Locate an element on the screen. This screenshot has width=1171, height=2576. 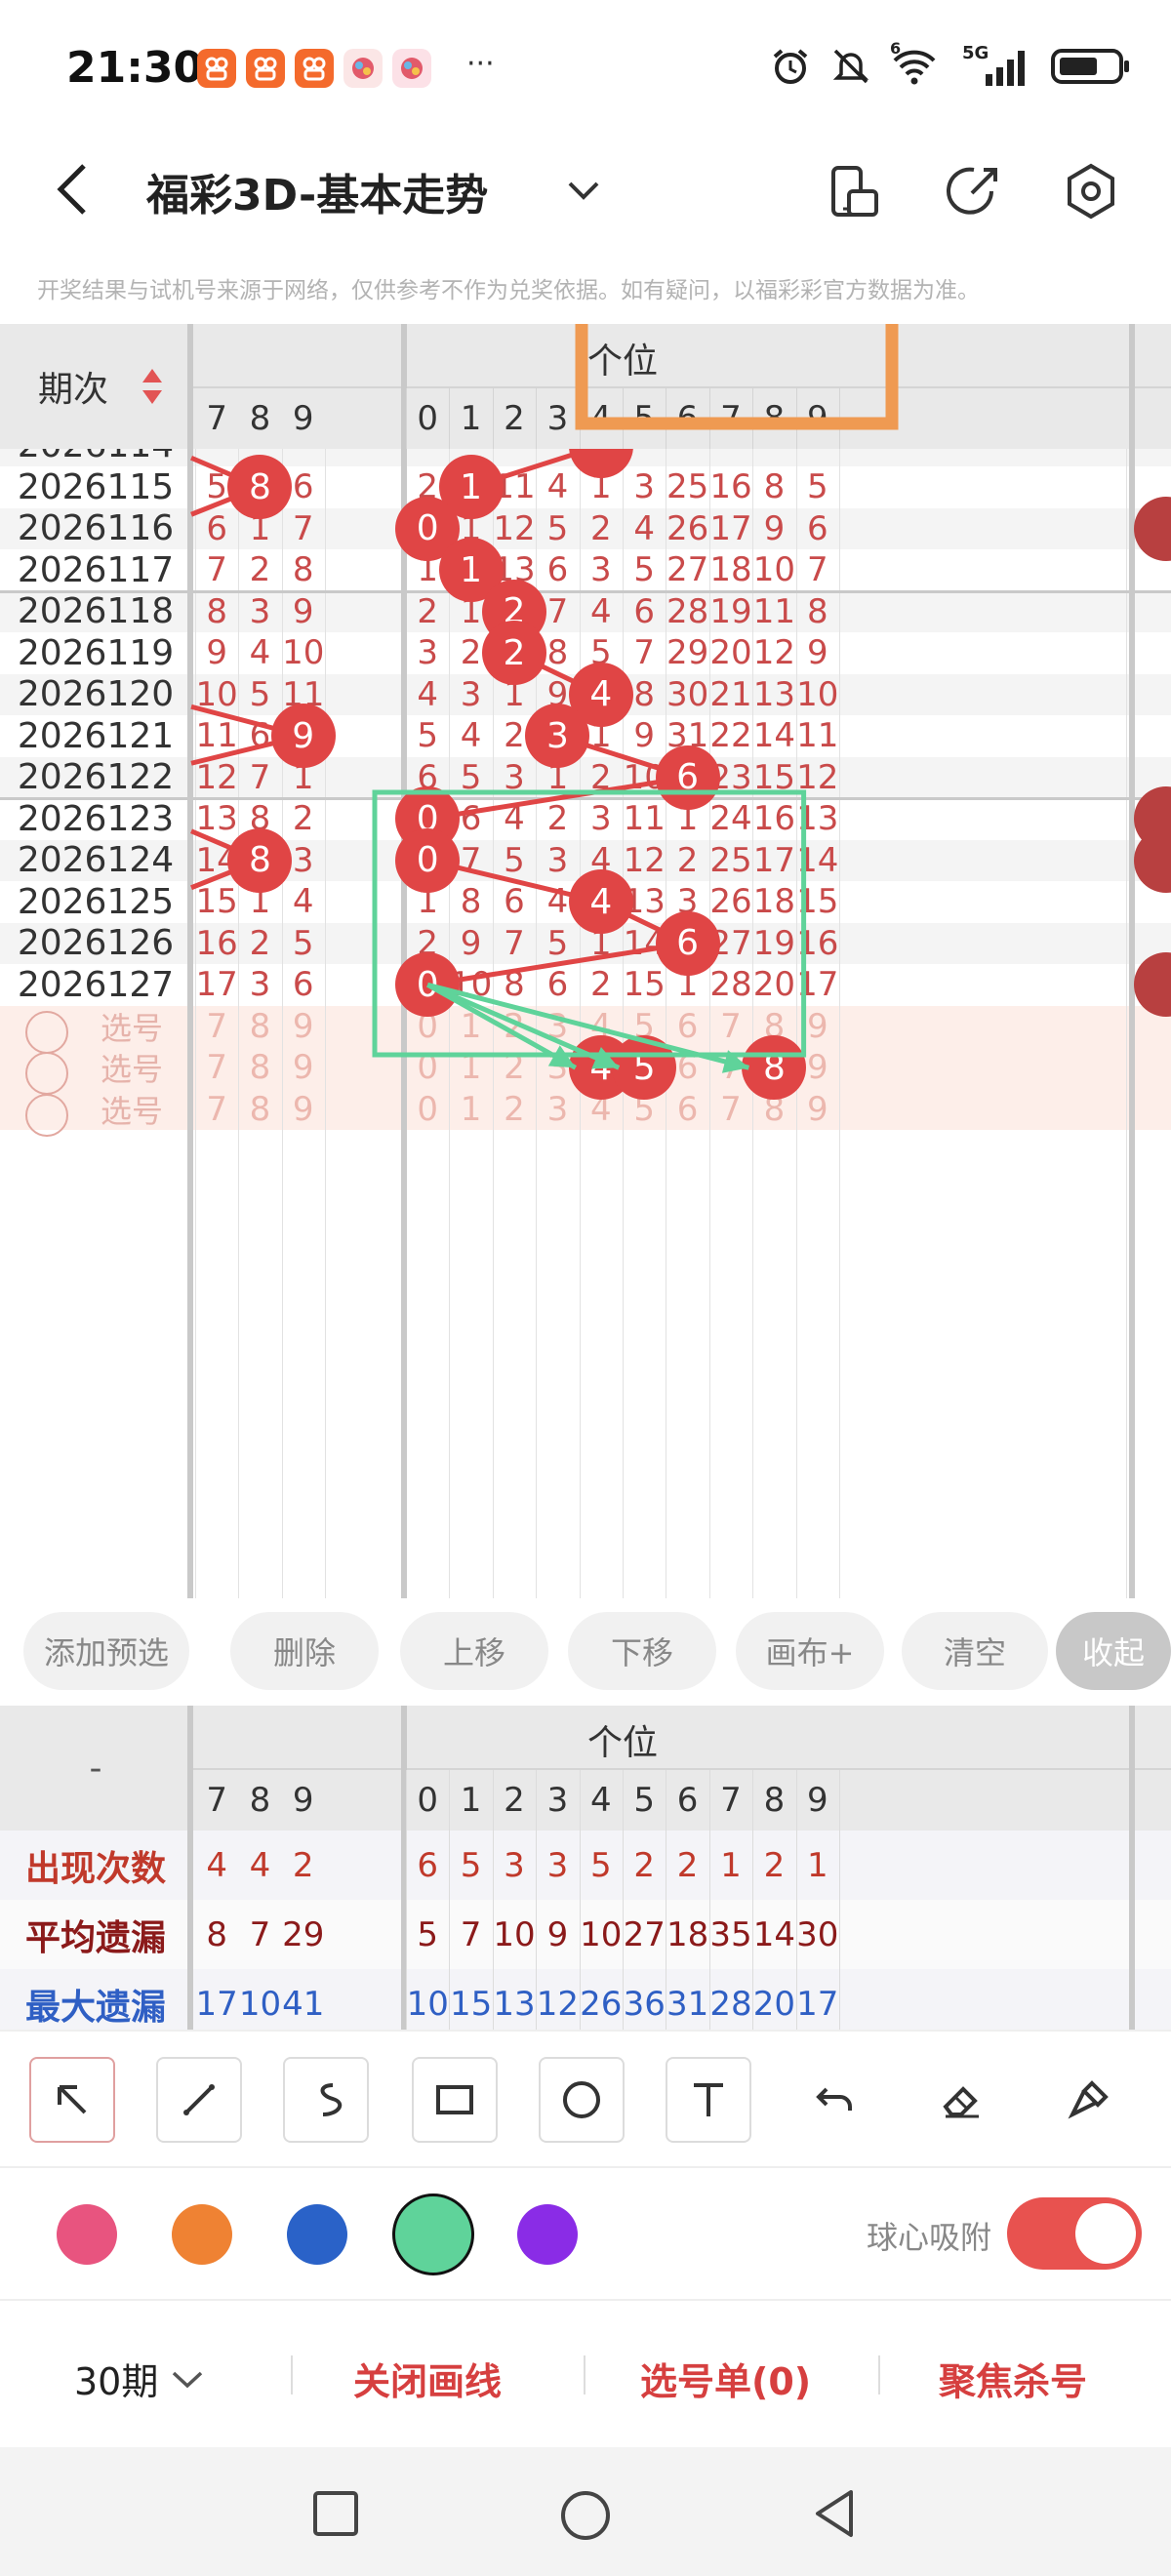
snap-toggle-knob is located at coordinates (1105, 2233).